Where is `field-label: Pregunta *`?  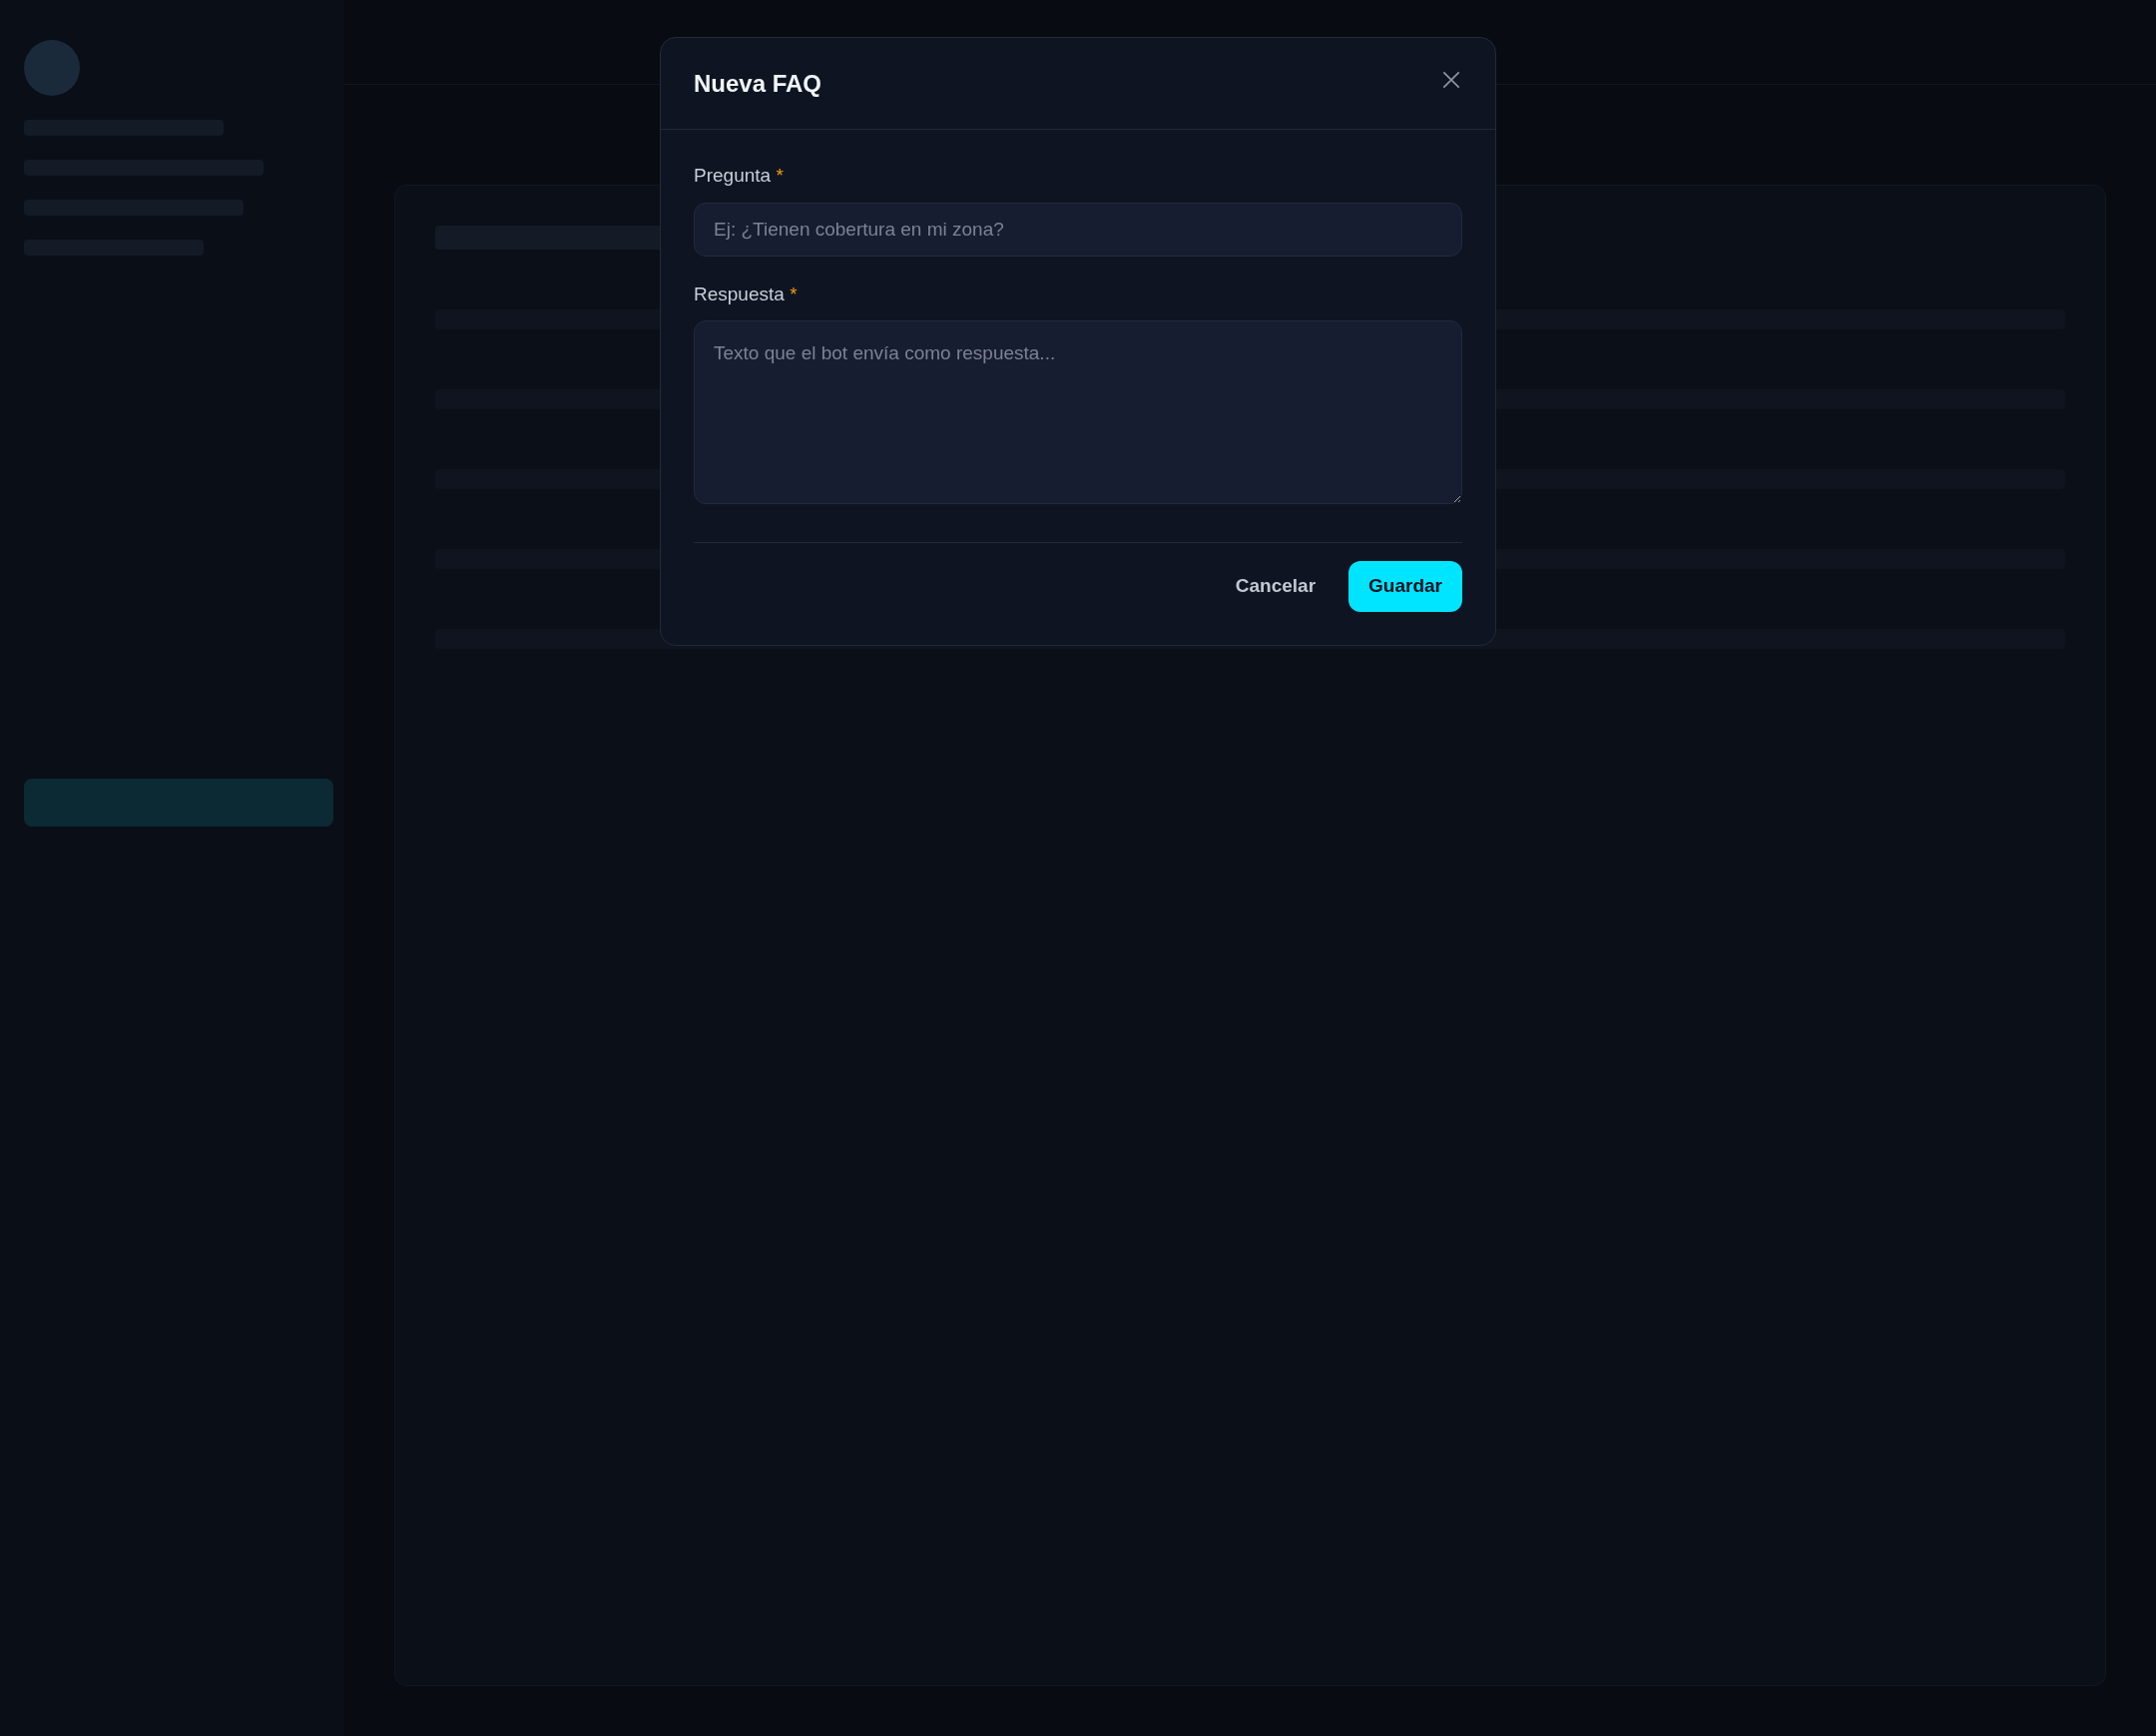 field-label: Pregunta * is located at coordinates (739, 176).